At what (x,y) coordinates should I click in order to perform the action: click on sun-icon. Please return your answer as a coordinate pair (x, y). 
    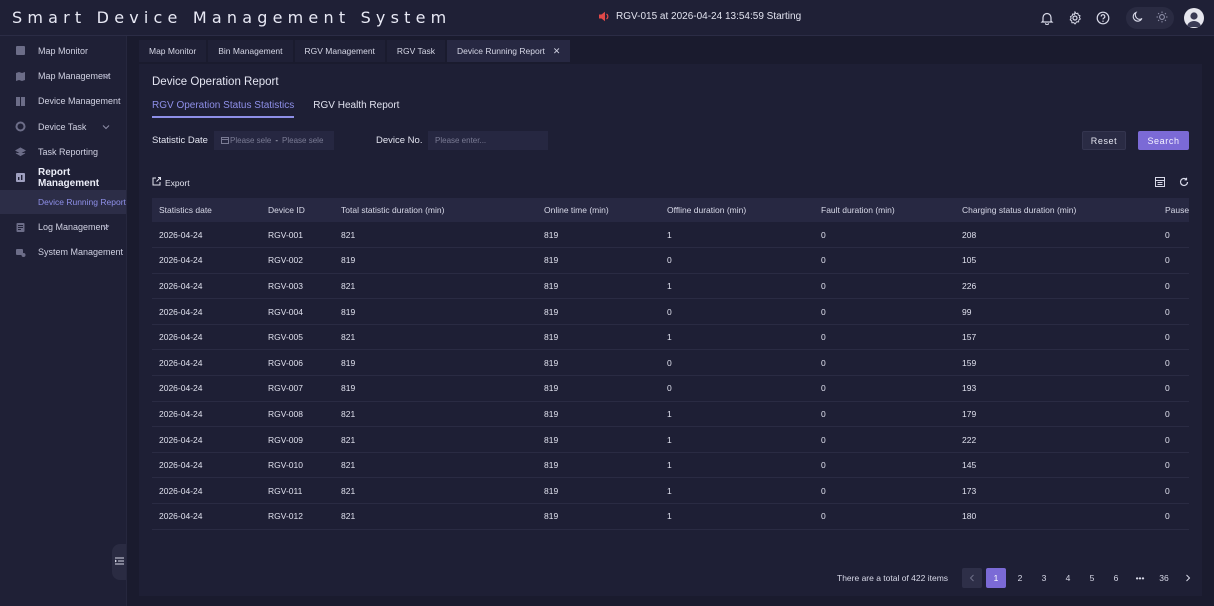
    Looking at the image, I should click on (1162, 18).